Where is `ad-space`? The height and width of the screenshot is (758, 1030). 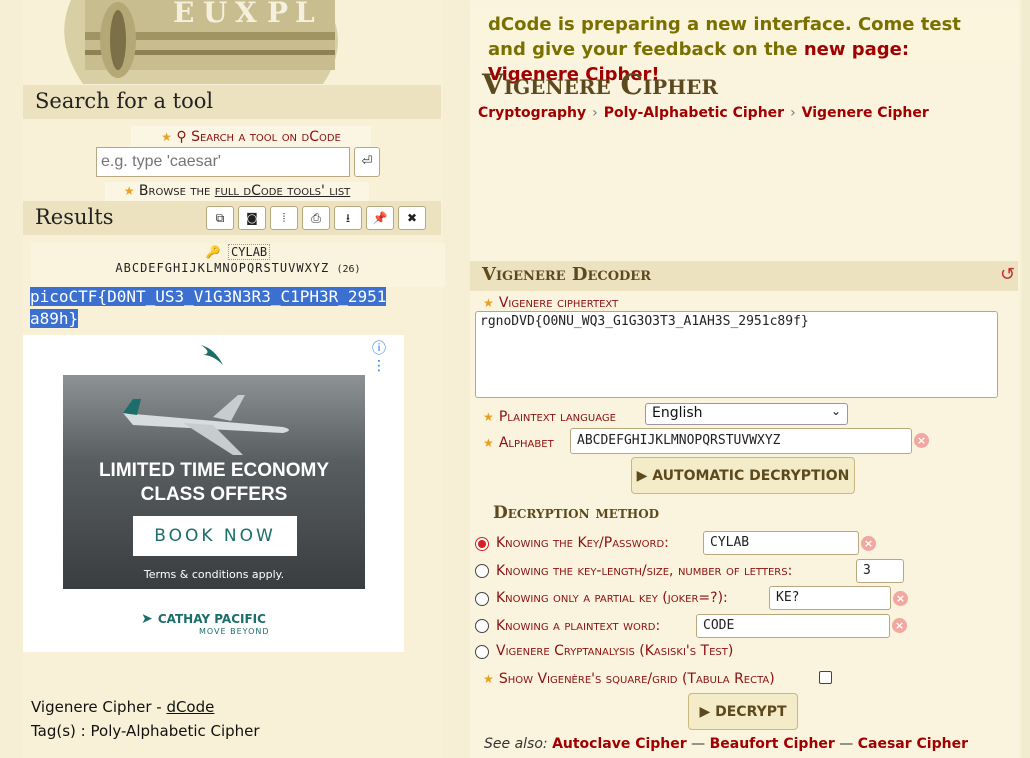 ad-space is located at coordinates (744, 193).